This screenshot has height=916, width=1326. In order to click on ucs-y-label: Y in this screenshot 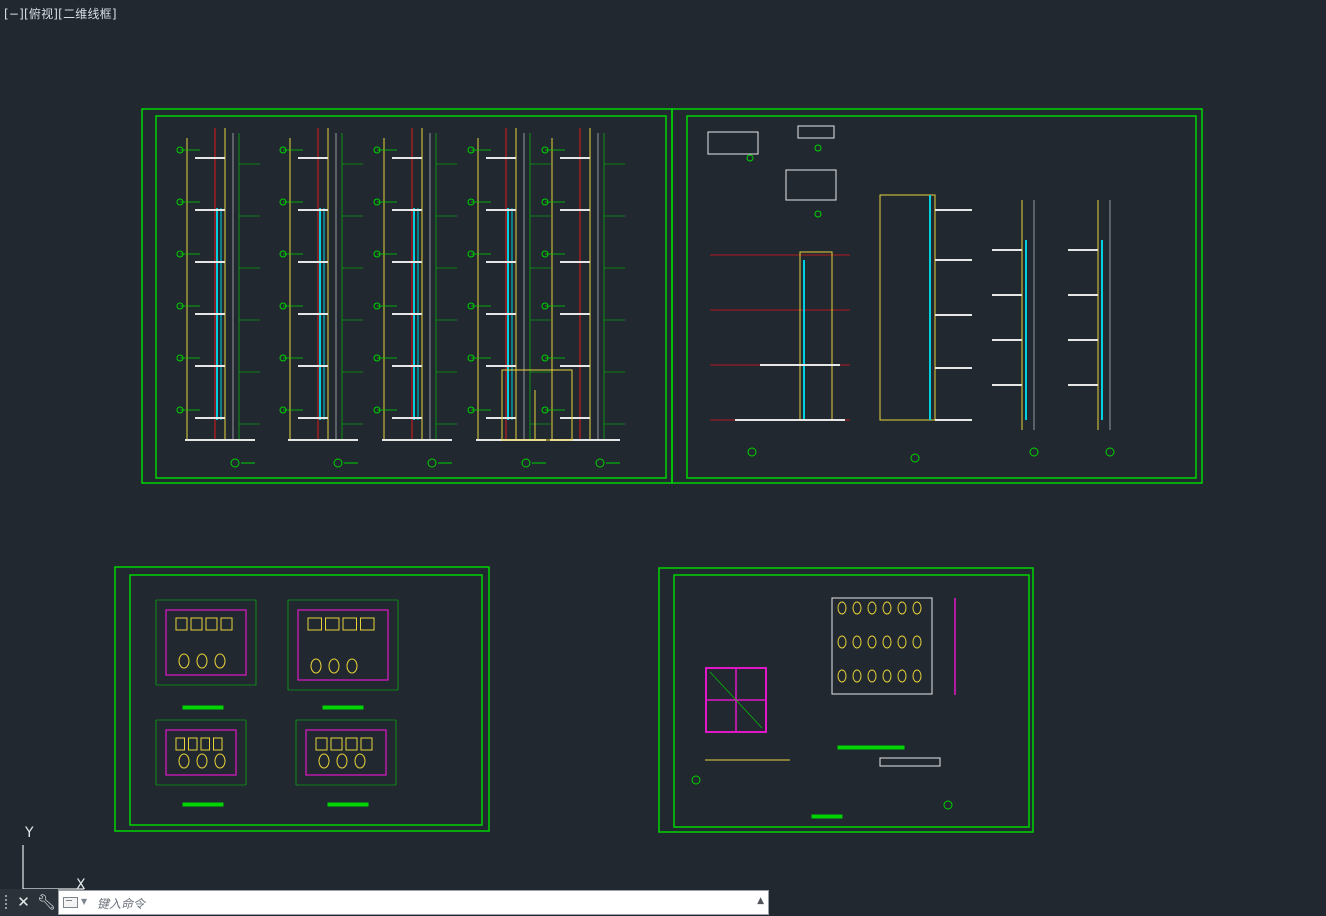, I will do `click(29, 833)`.